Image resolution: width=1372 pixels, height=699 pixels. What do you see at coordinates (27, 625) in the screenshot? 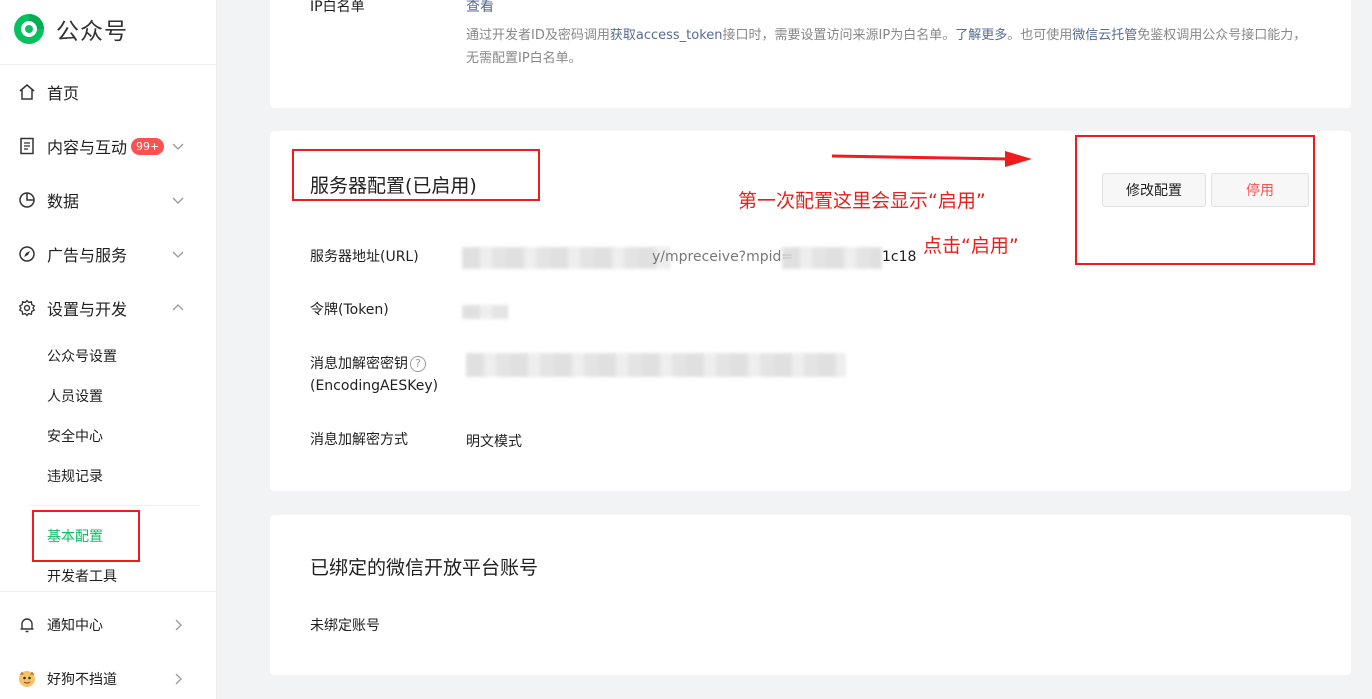
I see `bell-icon` at bounding box center [27, 625].